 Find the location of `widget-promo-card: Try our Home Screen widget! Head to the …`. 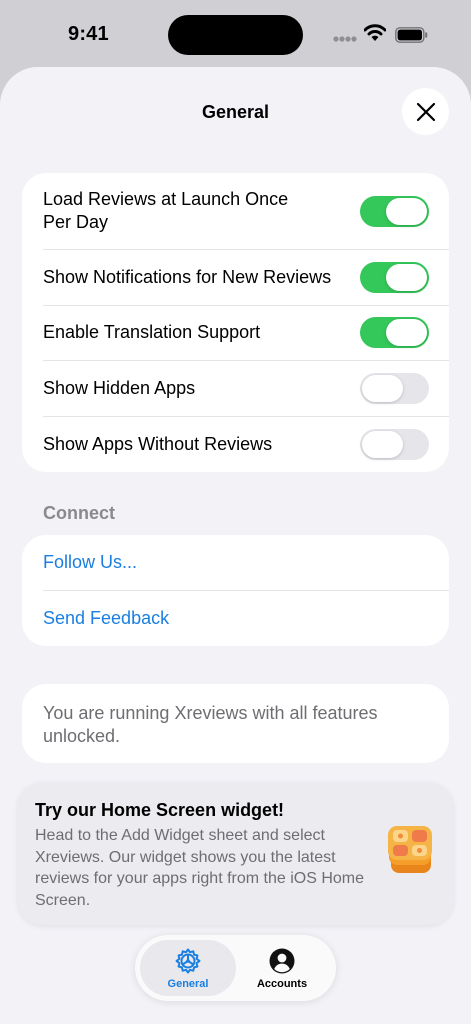

widget-promo-card: Try our Home Screen widget! Head to the … is located at coordinates (235, 854).